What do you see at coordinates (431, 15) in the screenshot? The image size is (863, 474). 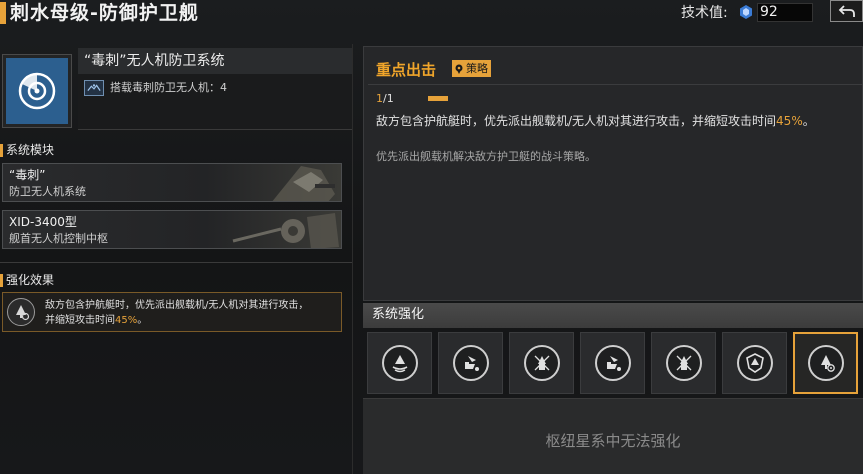 I see `top-bar: 刺水母级-防御护卫舰 技术值: 92` at bounding box center [431, 15].